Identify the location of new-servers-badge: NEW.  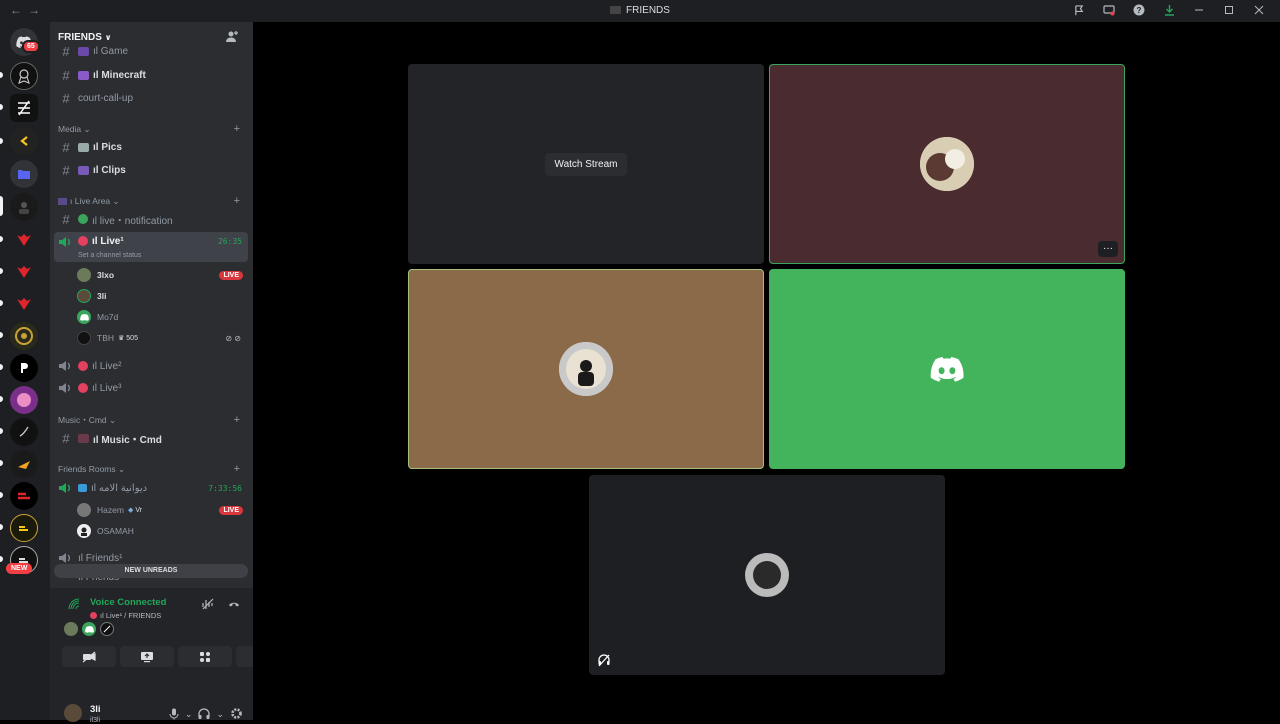
(19, 568).